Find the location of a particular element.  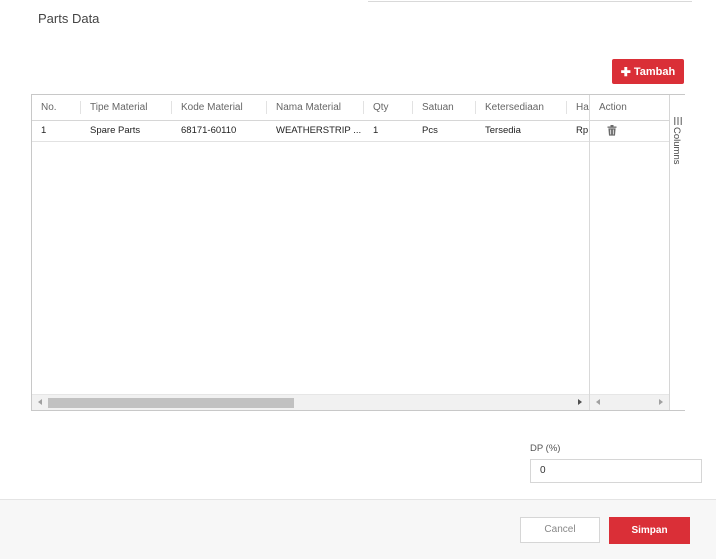

scrollbar-thumb is located at coordinates (171, 403).